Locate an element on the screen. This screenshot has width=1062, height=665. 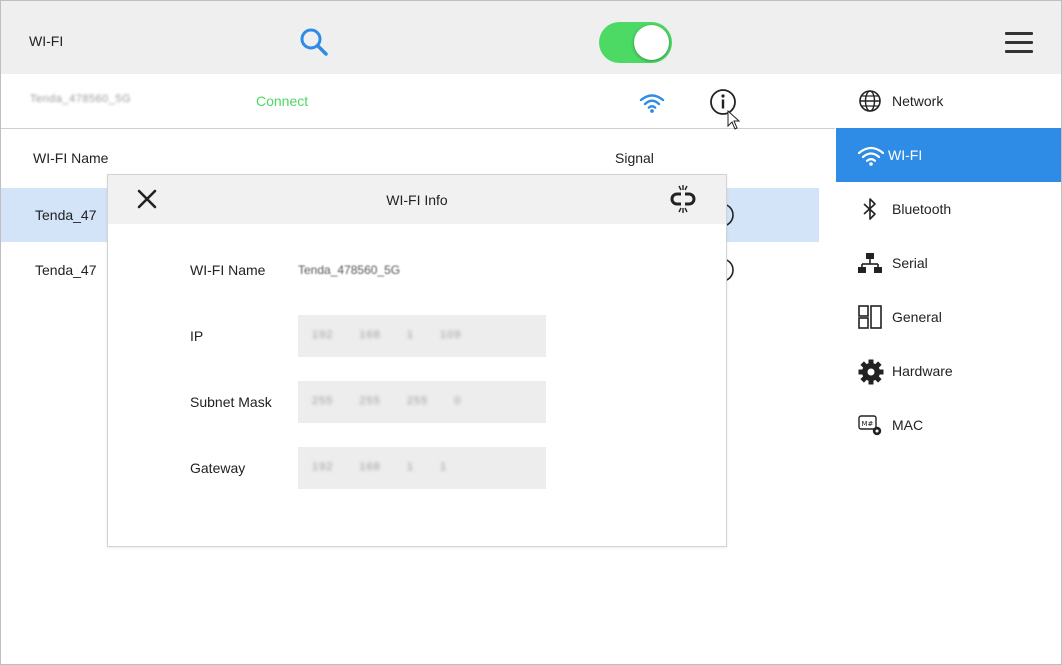
mac-settings-icon: M# is located at coordinates (870, 425).